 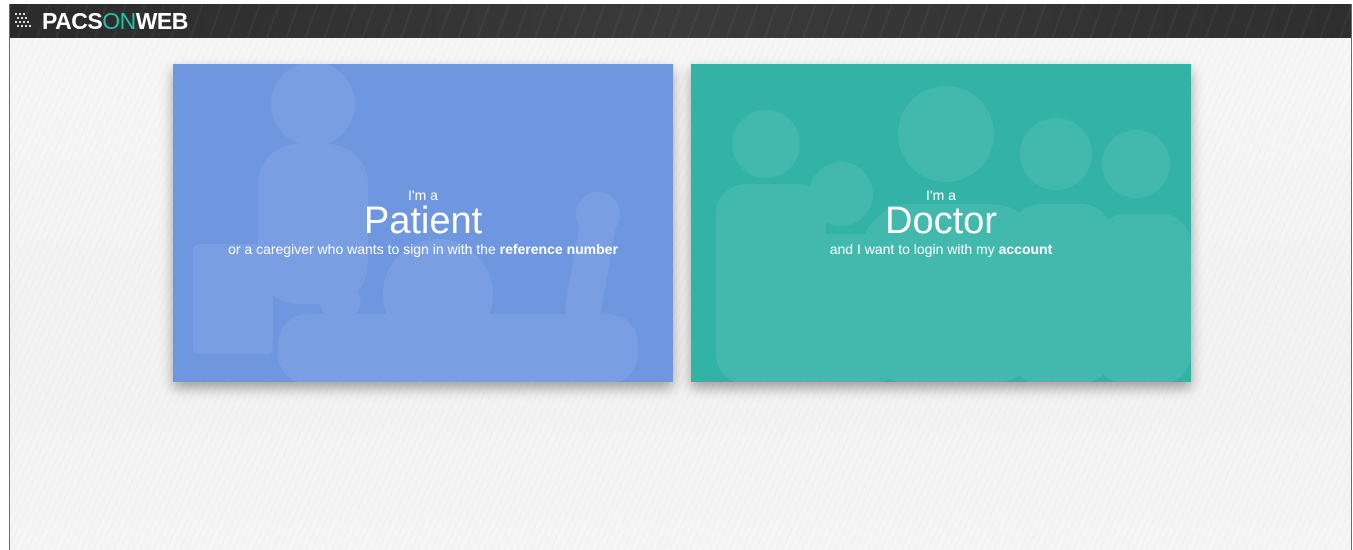 I want to click on logo-text: PACSONWEB, so click(x=115, y=21).